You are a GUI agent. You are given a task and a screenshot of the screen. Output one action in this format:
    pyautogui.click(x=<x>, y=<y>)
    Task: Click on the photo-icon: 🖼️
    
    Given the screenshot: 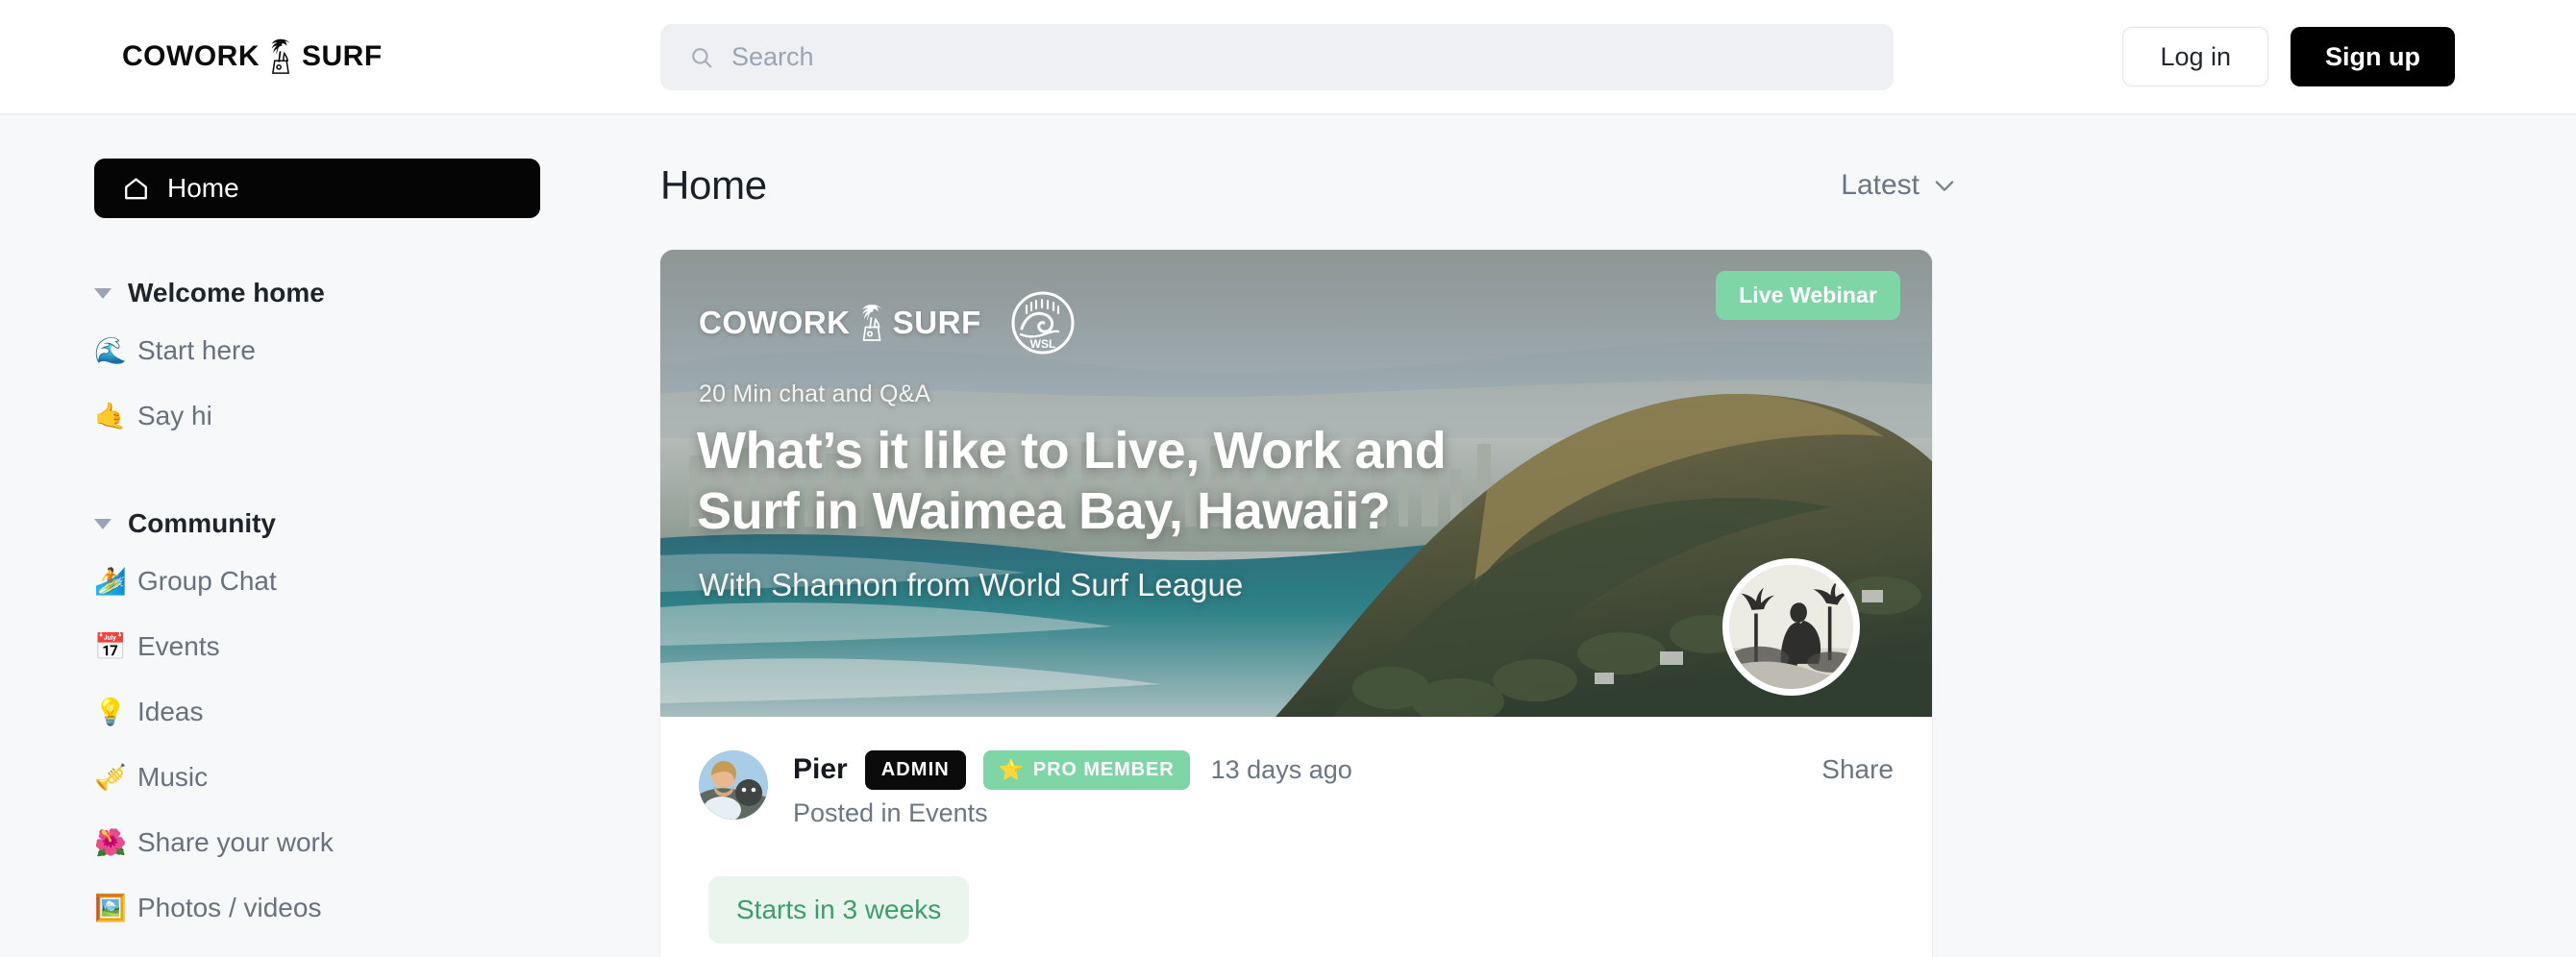 What is the action you would take?
    pyautogui.click(x=110, y=908)
    